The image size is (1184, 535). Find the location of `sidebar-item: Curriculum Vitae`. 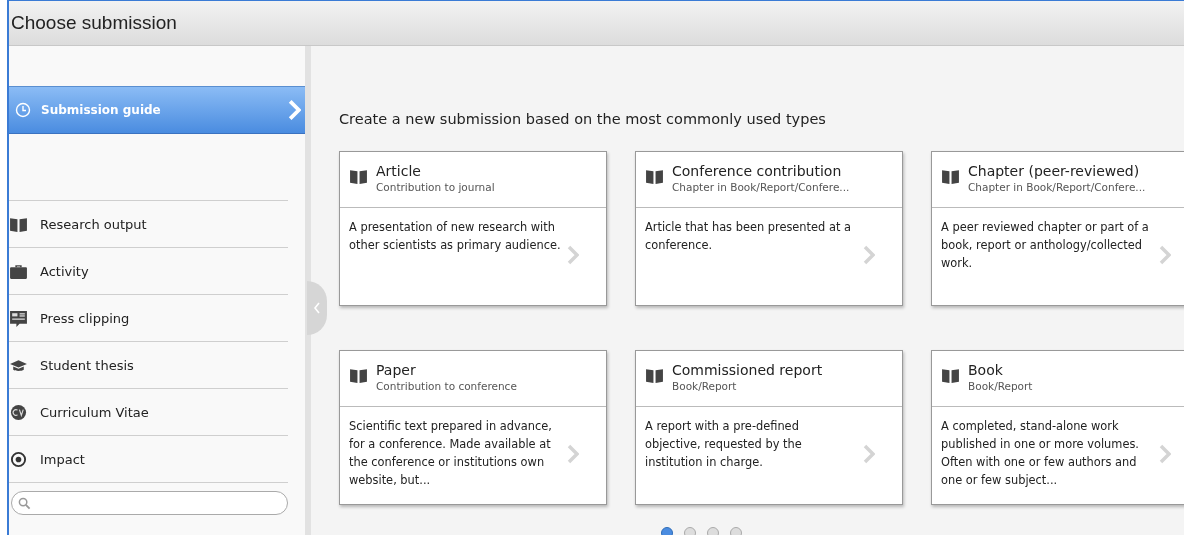

sidebar-item: Curriculum Vitae is located at coordinates (148, 412).